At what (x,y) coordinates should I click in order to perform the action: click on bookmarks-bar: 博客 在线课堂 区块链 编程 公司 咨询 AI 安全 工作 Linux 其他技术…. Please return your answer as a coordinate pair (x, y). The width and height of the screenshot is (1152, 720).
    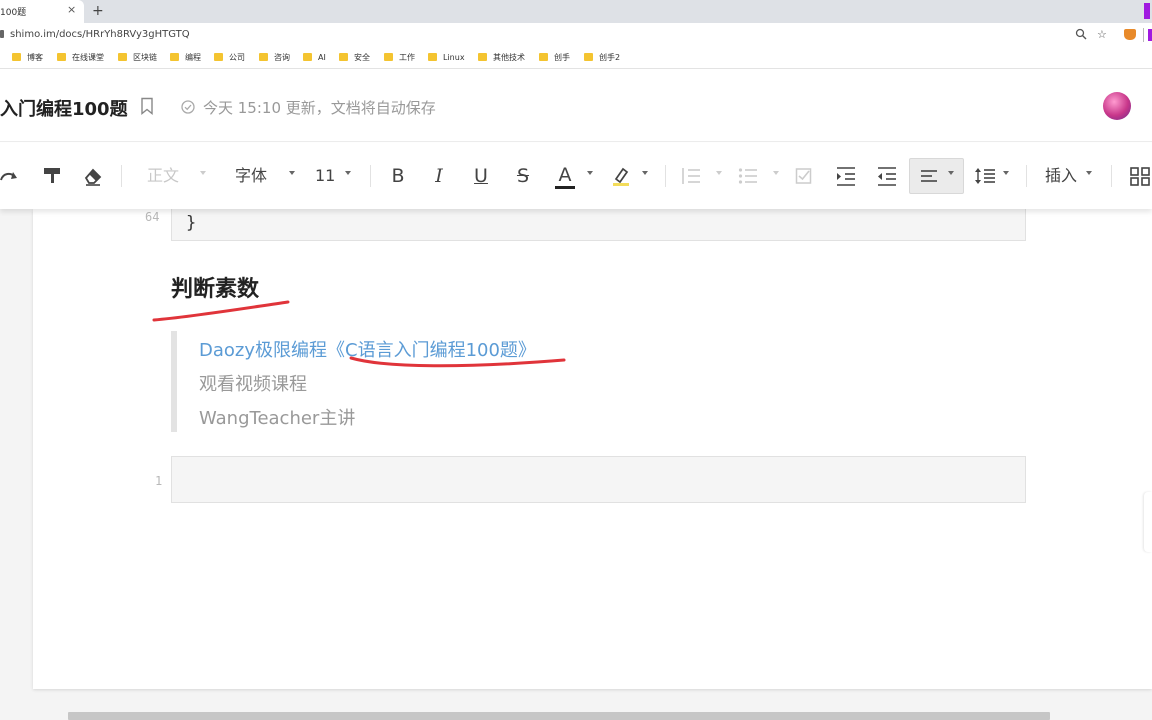
    Looking at the image, I should click on (576, 58).